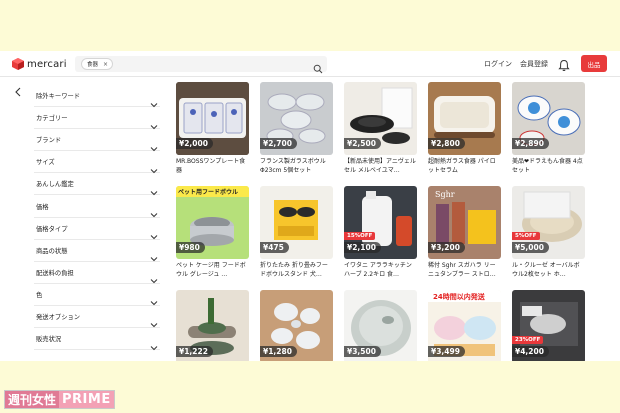 Image resolution: width=620 pixels, height=413 pixels. Describe the element at coordinates (362, 247) in the screenshot. I see `price-tag: ¥2,100` at that location.